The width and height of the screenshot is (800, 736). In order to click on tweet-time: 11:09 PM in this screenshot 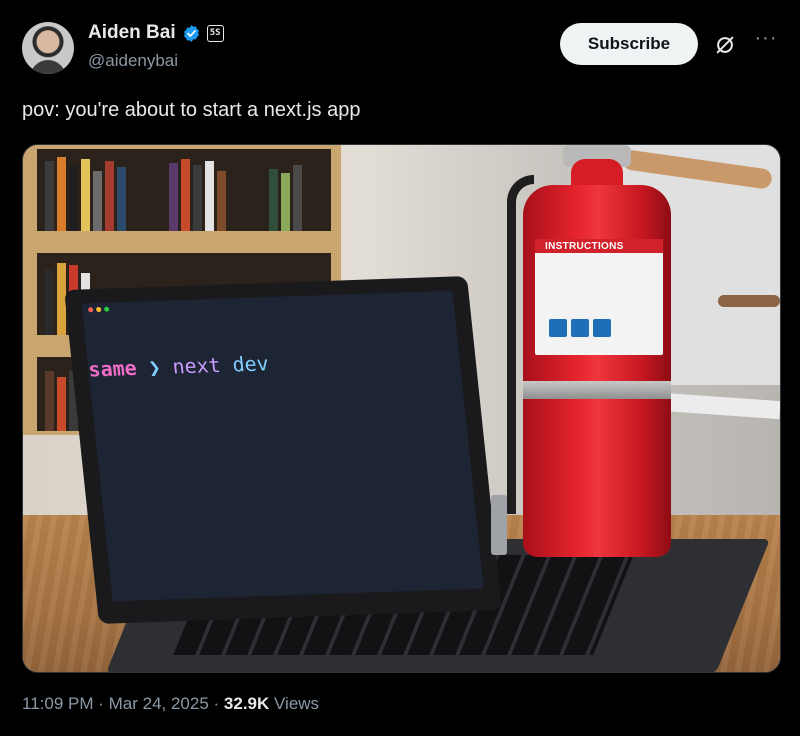, I will do `click(58, 703)`.